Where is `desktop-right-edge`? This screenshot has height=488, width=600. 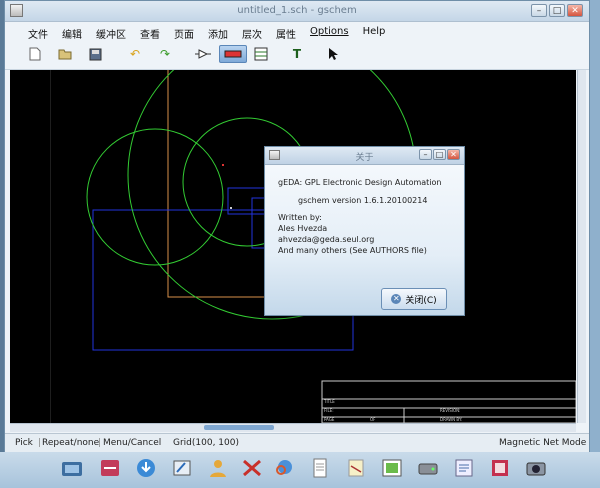 desktop-right-edge is located at coordinates (595, 230).